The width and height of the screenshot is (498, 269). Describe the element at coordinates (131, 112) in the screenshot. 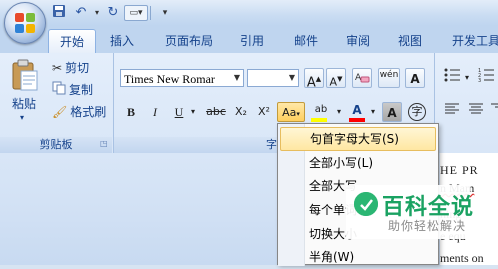

I see `bold-button: B` at that location.